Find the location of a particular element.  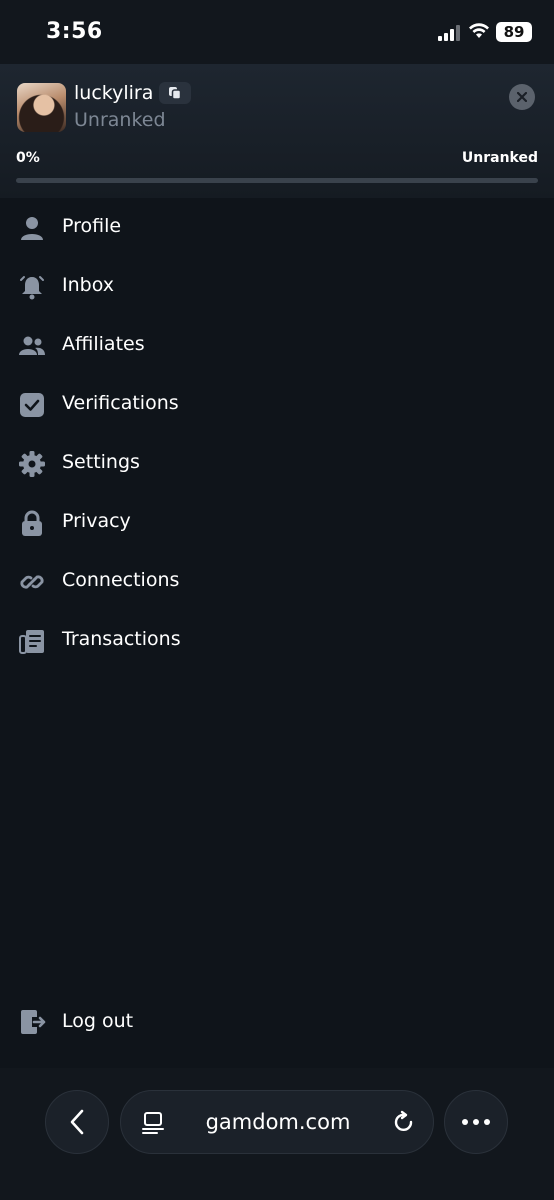

copy-username-button is located at coordinates (175, 93).